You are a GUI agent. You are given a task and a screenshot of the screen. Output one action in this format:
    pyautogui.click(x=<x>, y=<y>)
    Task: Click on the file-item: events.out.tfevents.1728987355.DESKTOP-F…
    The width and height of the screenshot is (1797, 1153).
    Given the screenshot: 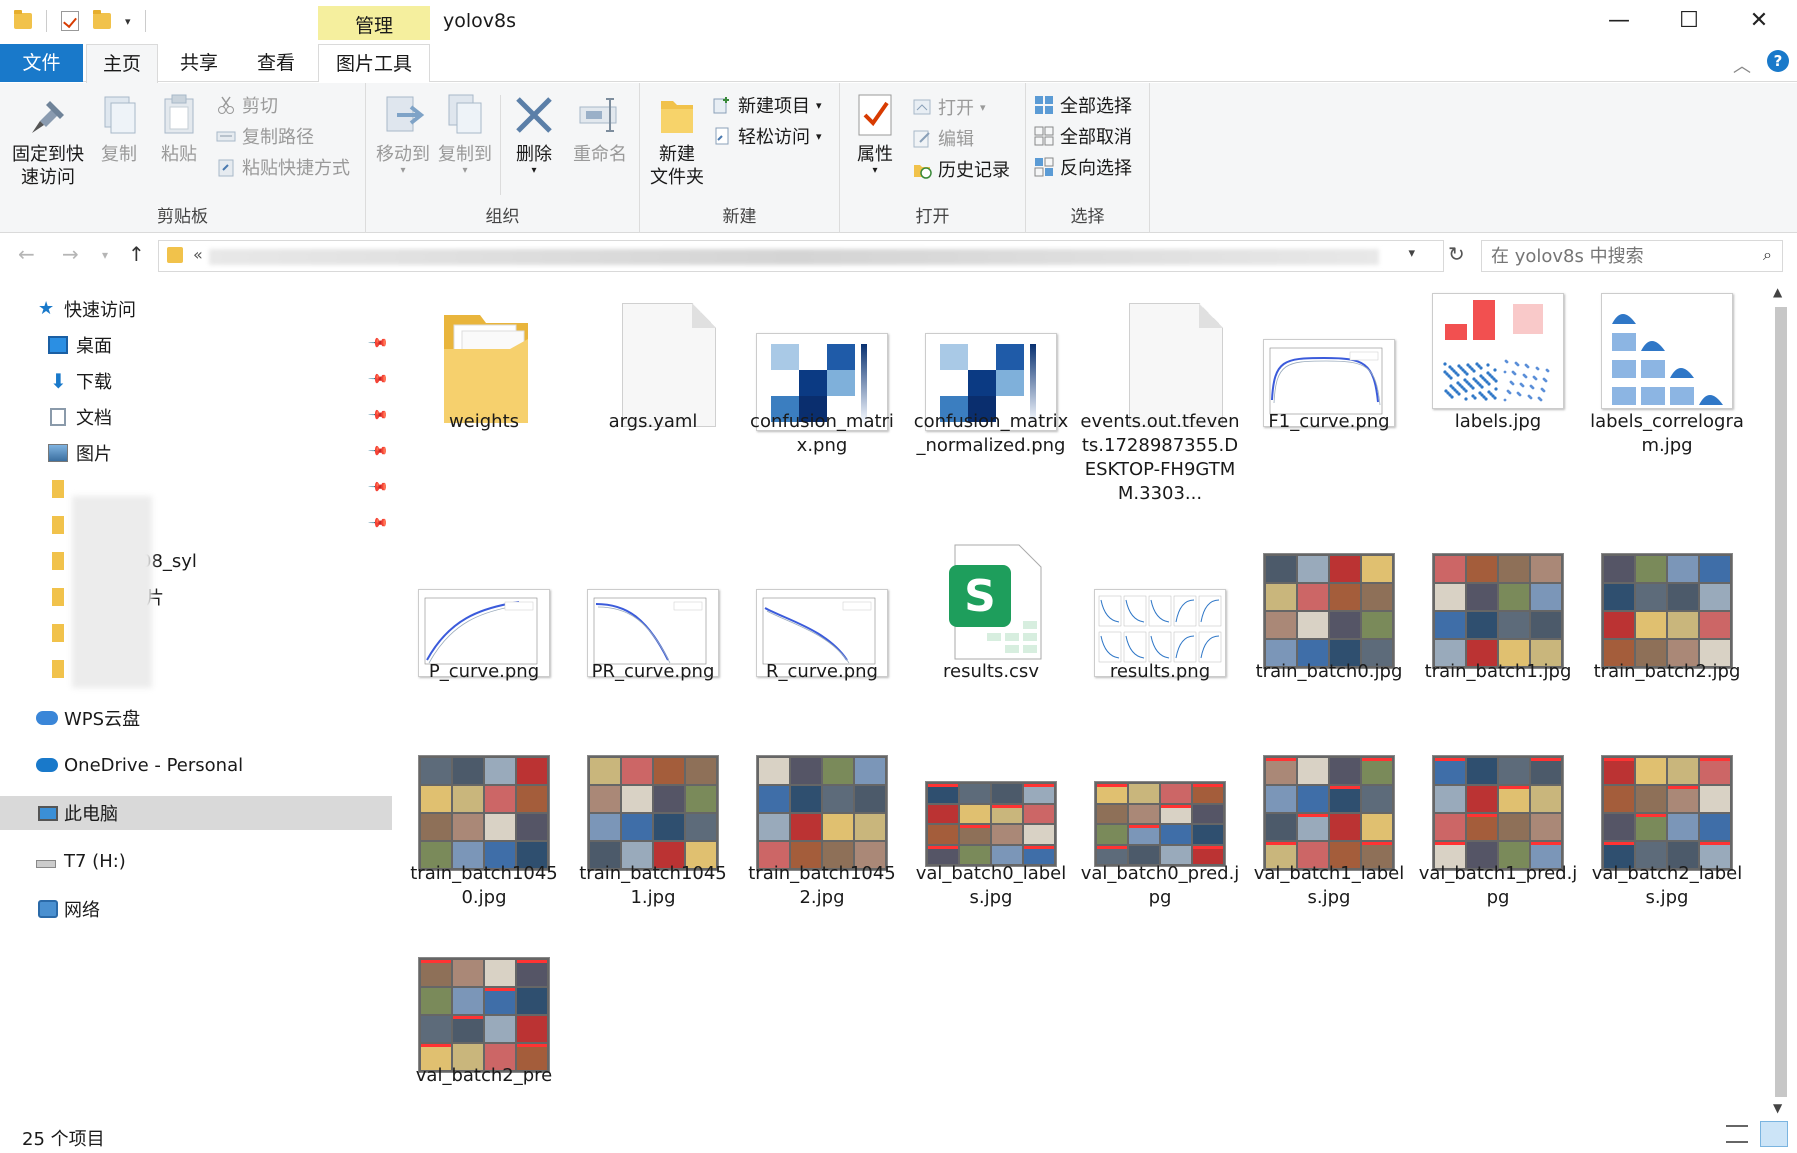 What is the action you would take?
    pyautogui.click(x=1160, y=393)
    